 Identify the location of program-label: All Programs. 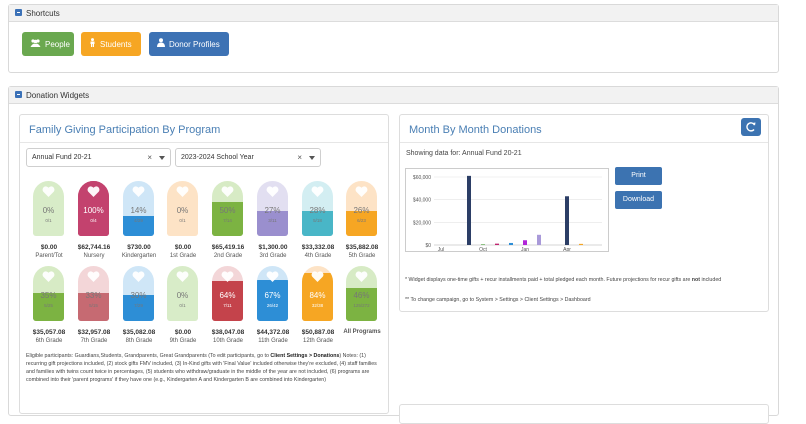
(362, 332).